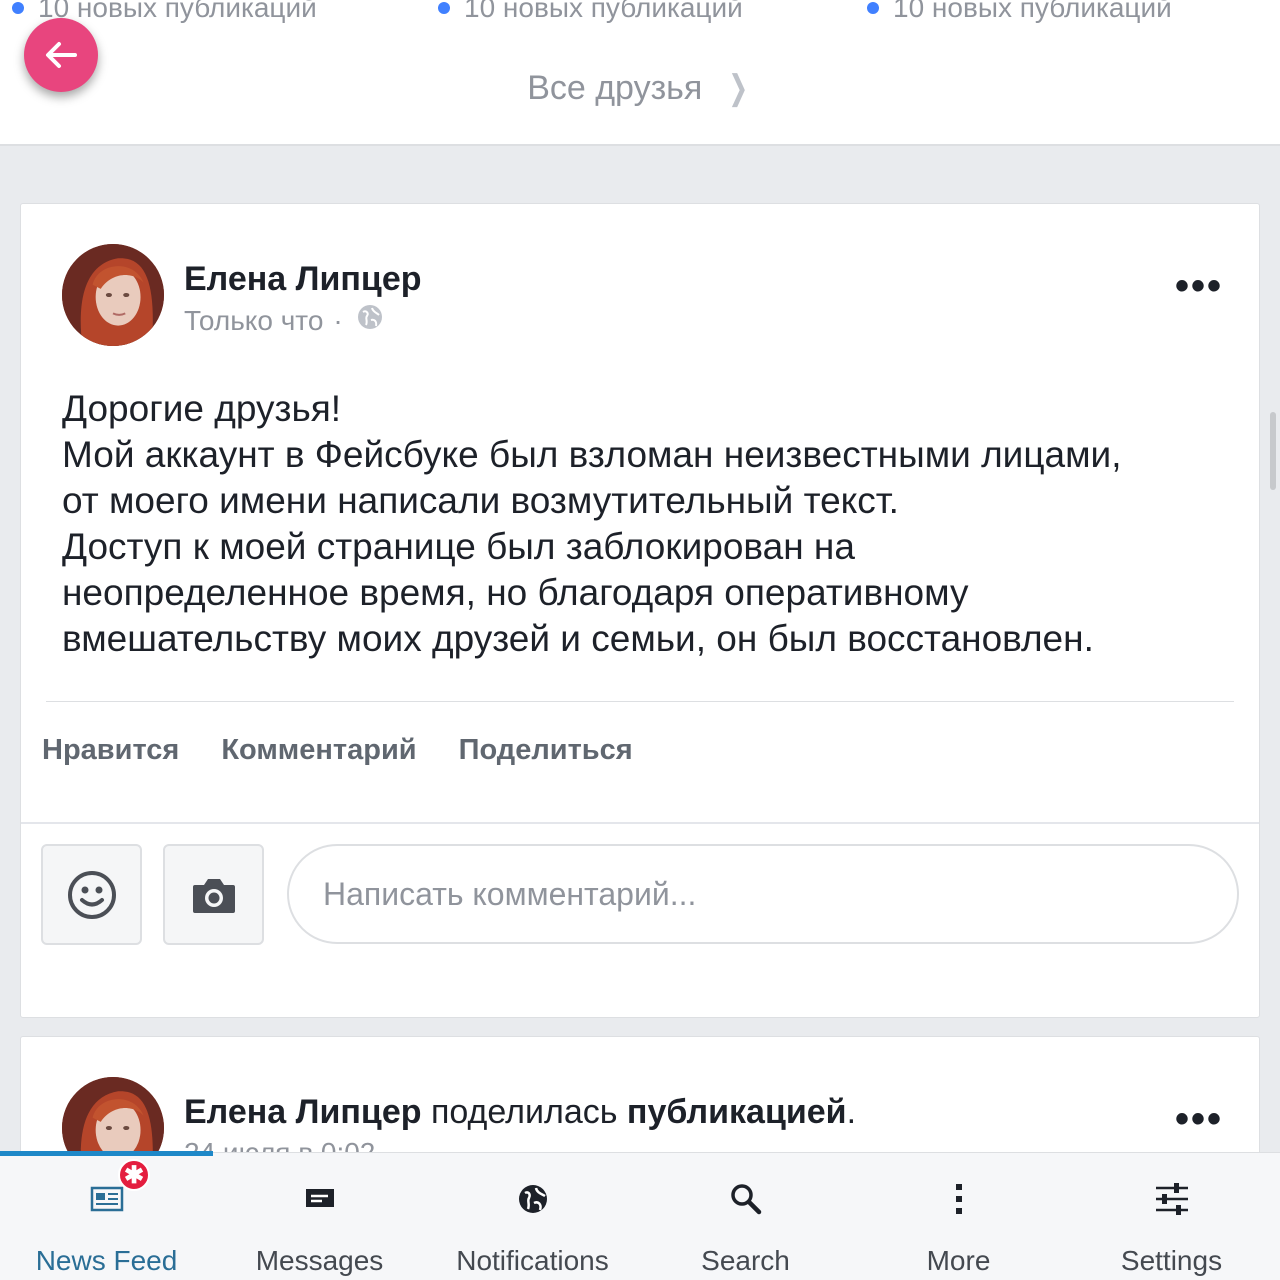 The height and width of the screenshot is (1280, 1280). What do you see at coordinates (1172, 1199) in the screenshot?
I see `settings-sliders-icon` at bounding box center [1172, 1199].